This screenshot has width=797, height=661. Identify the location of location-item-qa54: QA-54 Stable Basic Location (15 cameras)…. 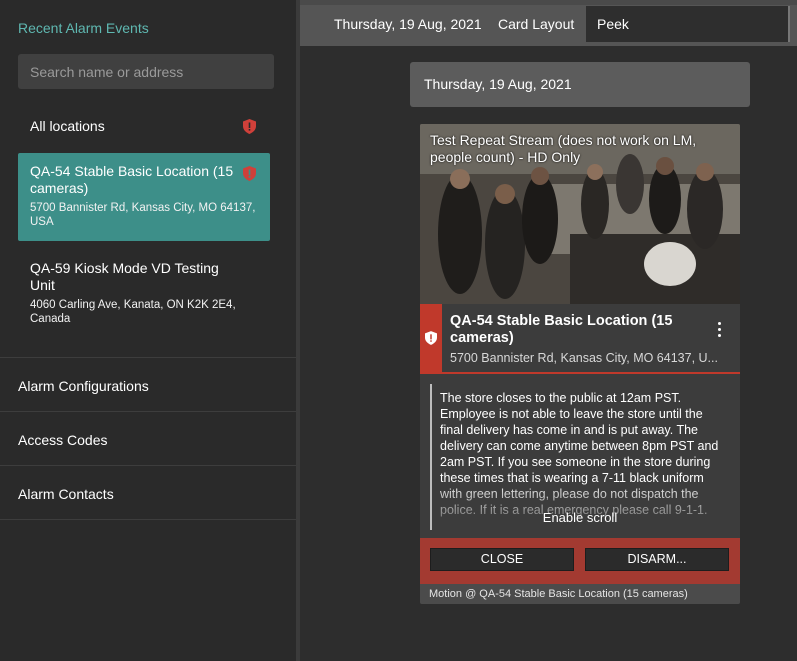
(144, 197).